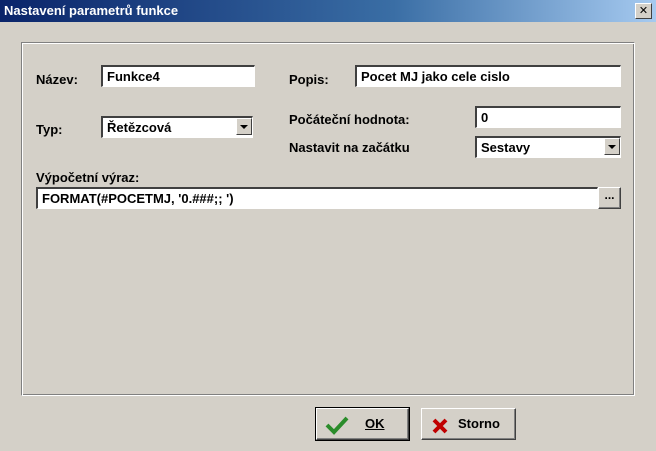 This screenshot has height=451, width=656. I want to click on storno-button: Storno, so click(468, 424).